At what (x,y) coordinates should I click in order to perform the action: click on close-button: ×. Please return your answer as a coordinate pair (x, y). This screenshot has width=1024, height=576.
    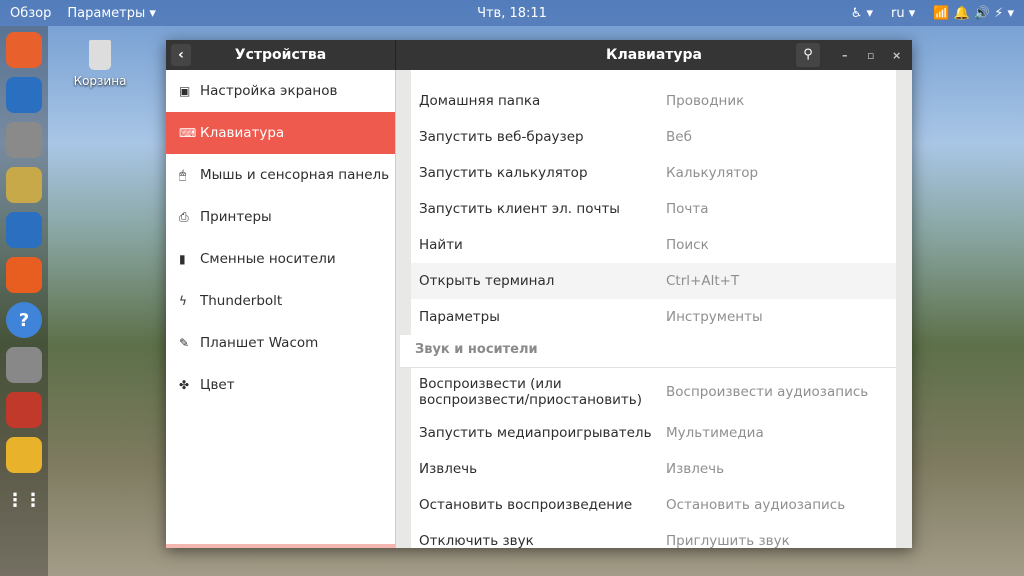
    Looking at the image, I should click on (896, 55).